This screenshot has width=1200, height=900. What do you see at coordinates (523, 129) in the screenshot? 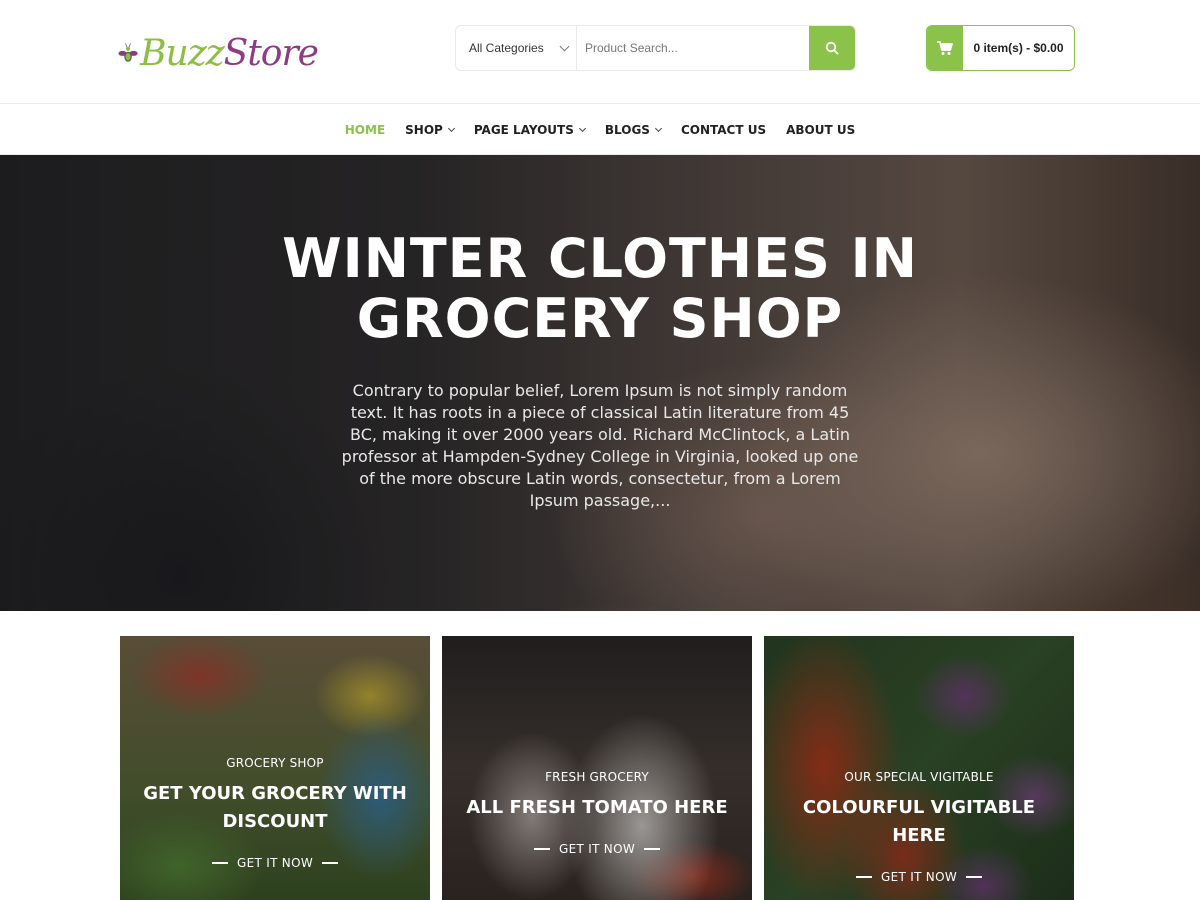
I see `nav-item-label: PAGE LAYOUTS` at bounding box center [523, 129].